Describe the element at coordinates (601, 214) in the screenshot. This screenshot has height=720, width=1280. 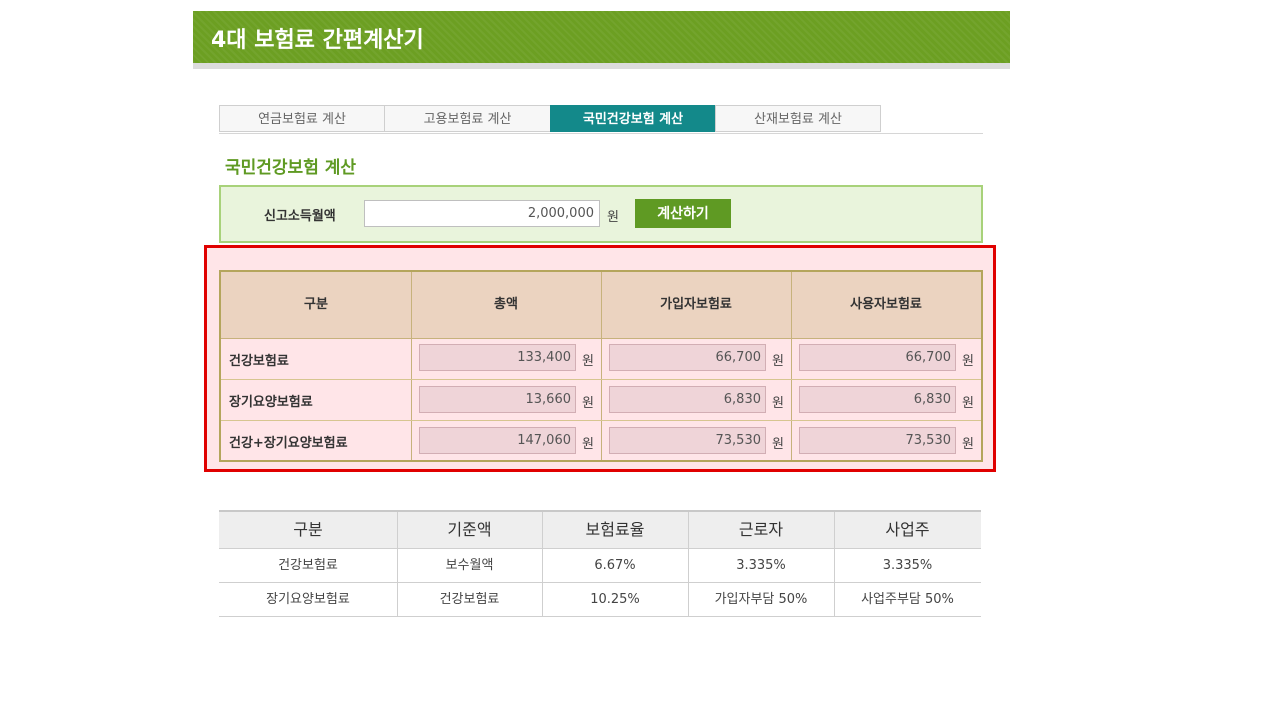
I see `income-input-panel: 신고소득월액 원 계산하기` at that location.